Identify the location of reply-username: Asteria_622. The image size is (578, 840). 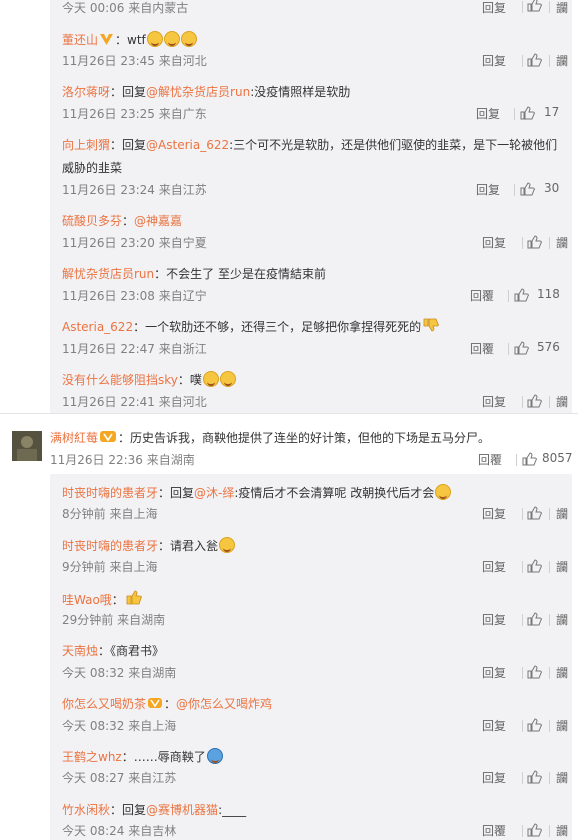
(97, 327).